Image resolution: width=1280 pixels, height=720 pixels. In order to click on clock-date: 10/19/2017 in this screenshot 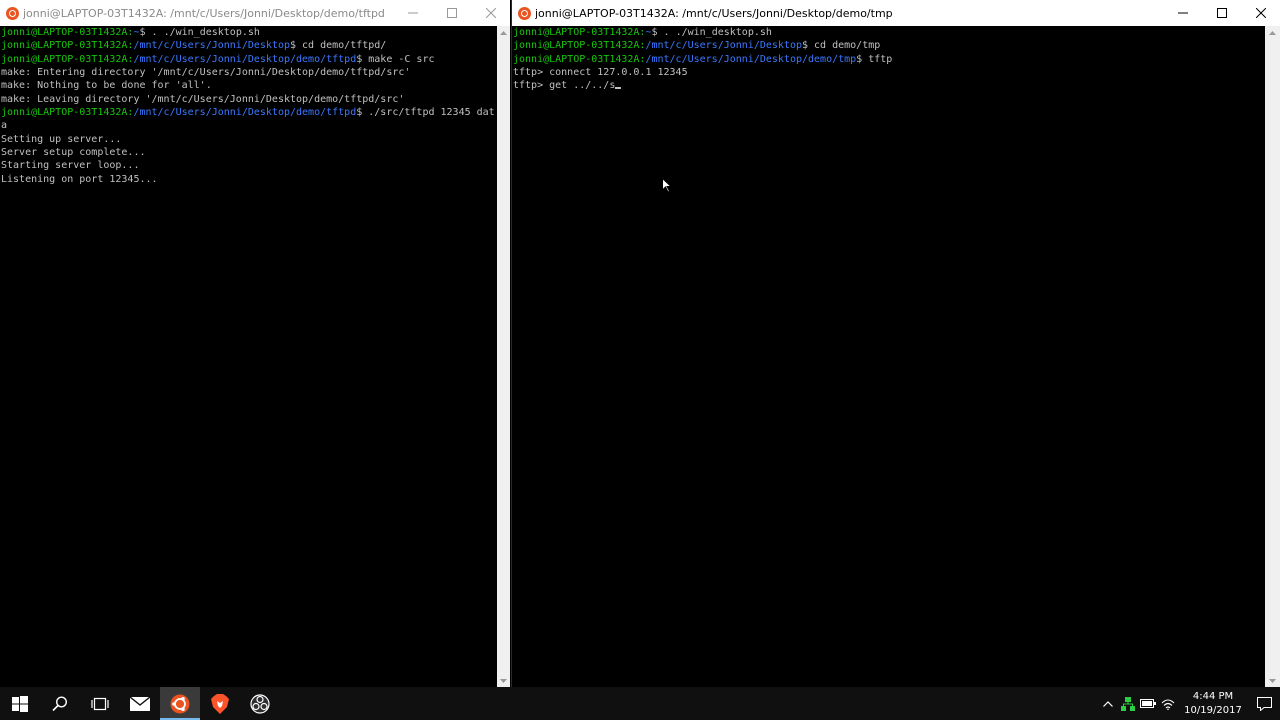, I will do `click(1213, 710)`.